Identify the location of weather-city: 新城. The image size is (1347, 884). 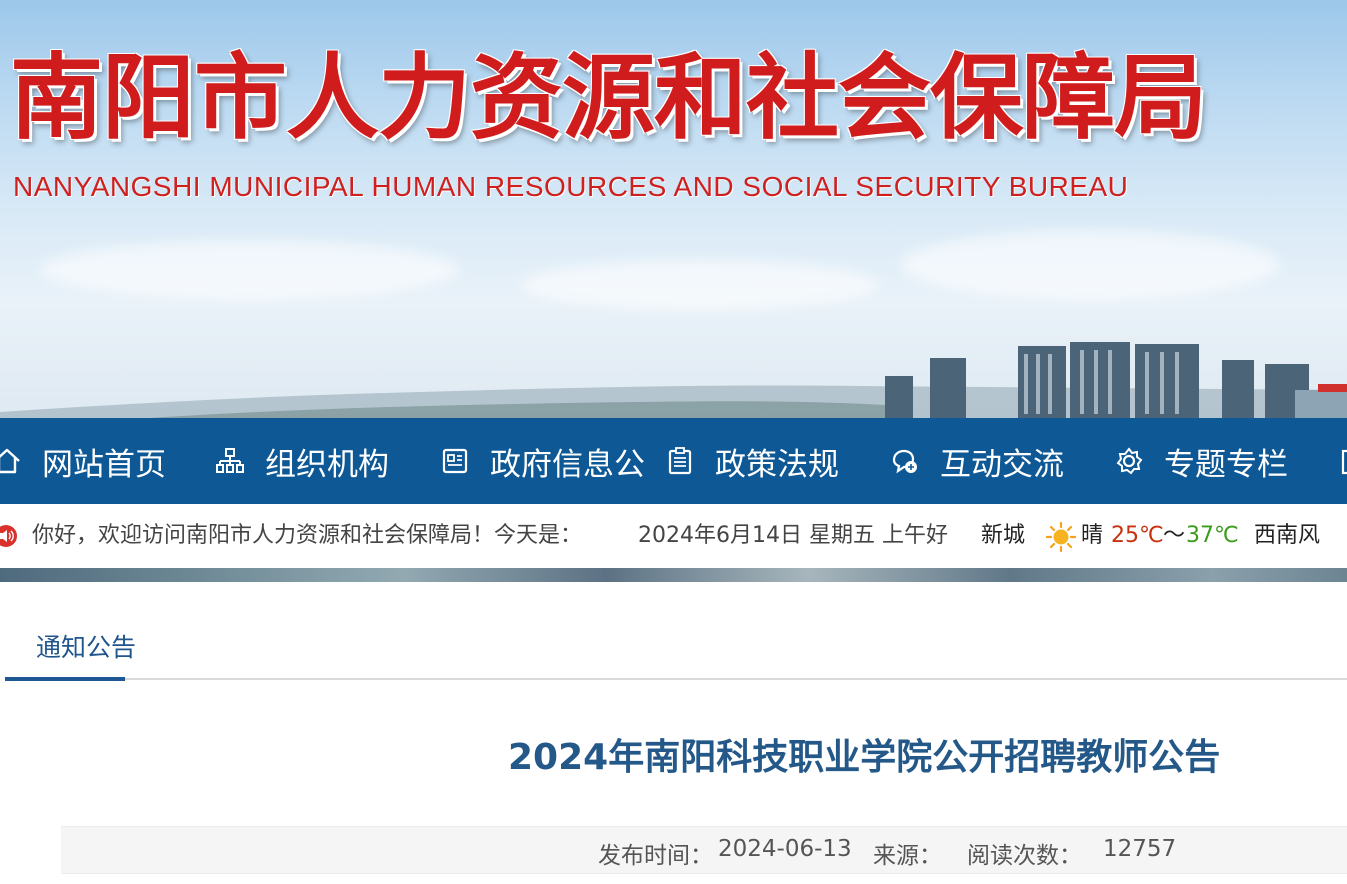
(1003, 535).